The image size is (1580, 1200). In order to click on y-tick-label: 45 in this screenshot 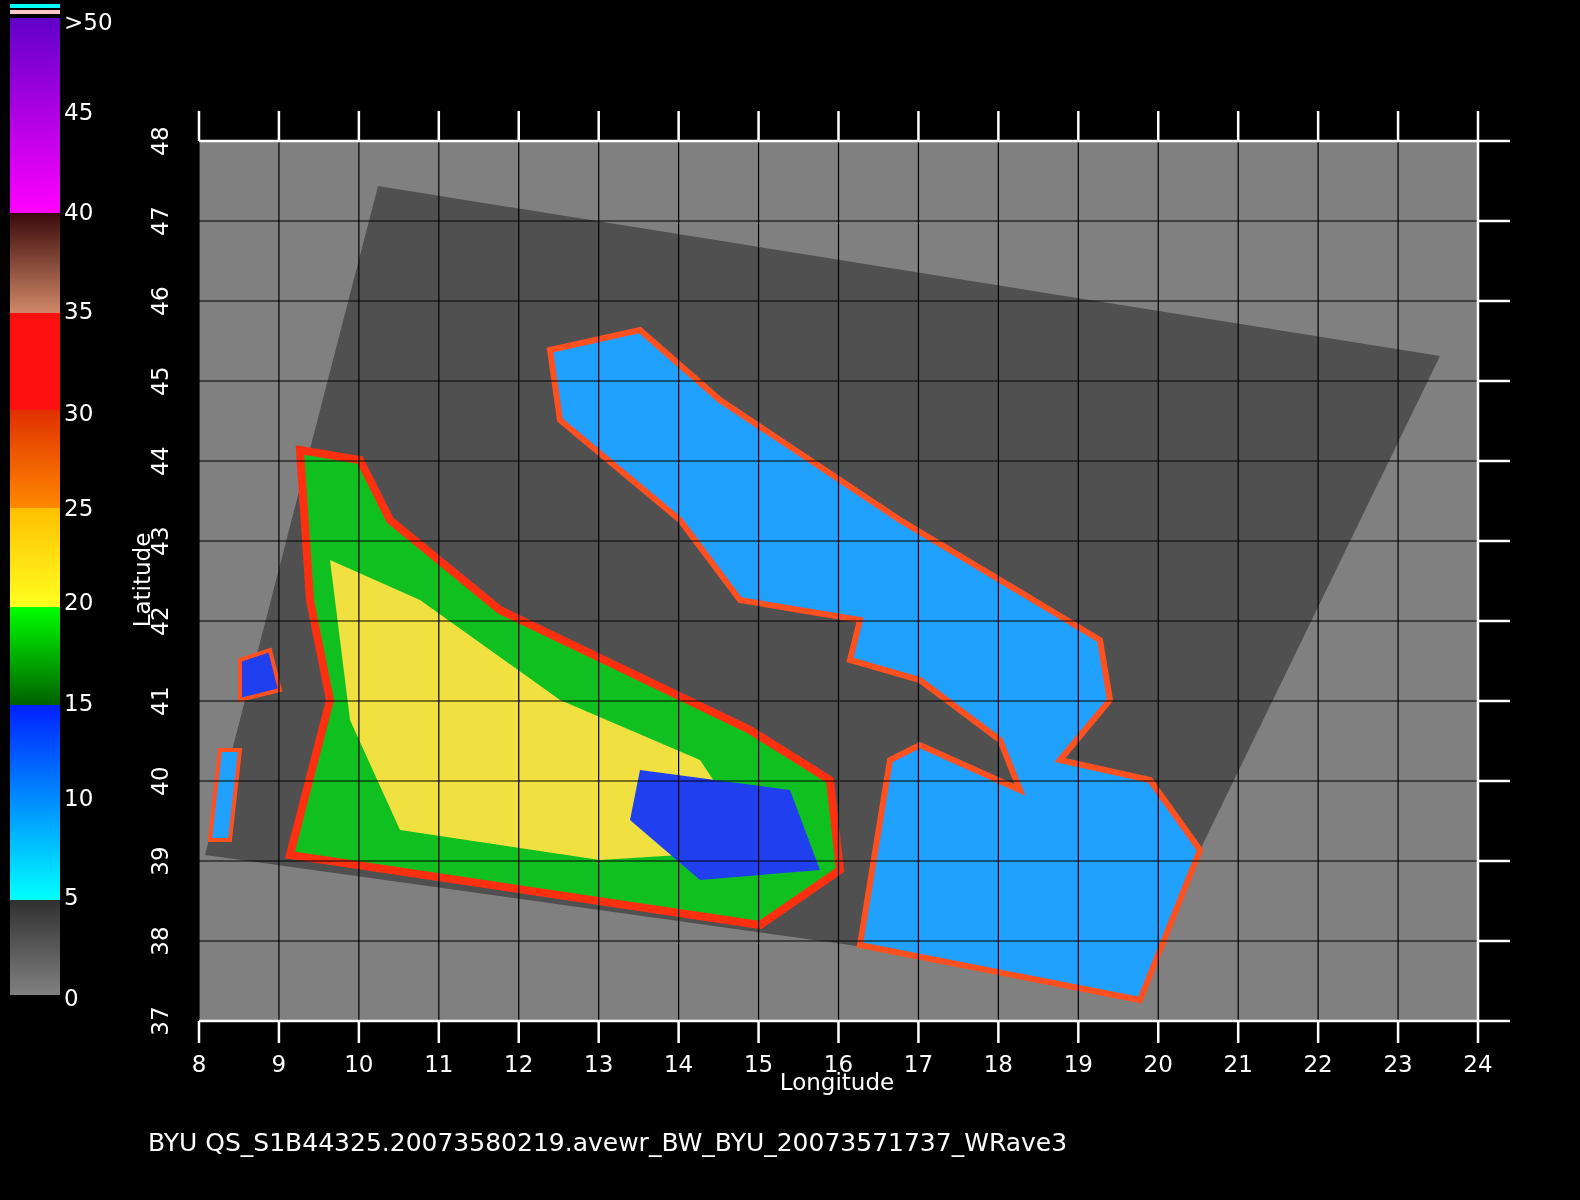, I will do `click(160, 381)`.